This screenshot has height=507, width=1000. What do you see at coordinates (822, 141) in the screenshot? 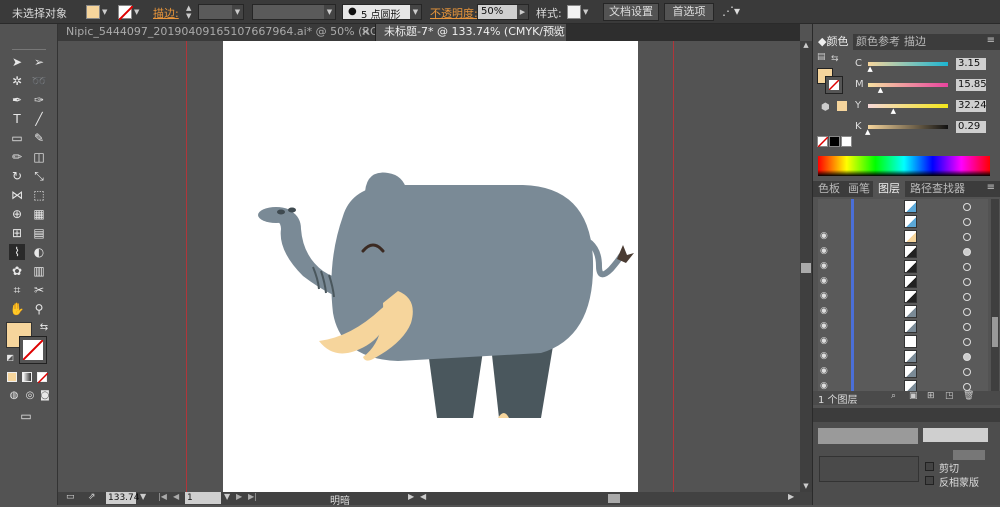
I see `none-color-icon` at bounding box center [822, 141].